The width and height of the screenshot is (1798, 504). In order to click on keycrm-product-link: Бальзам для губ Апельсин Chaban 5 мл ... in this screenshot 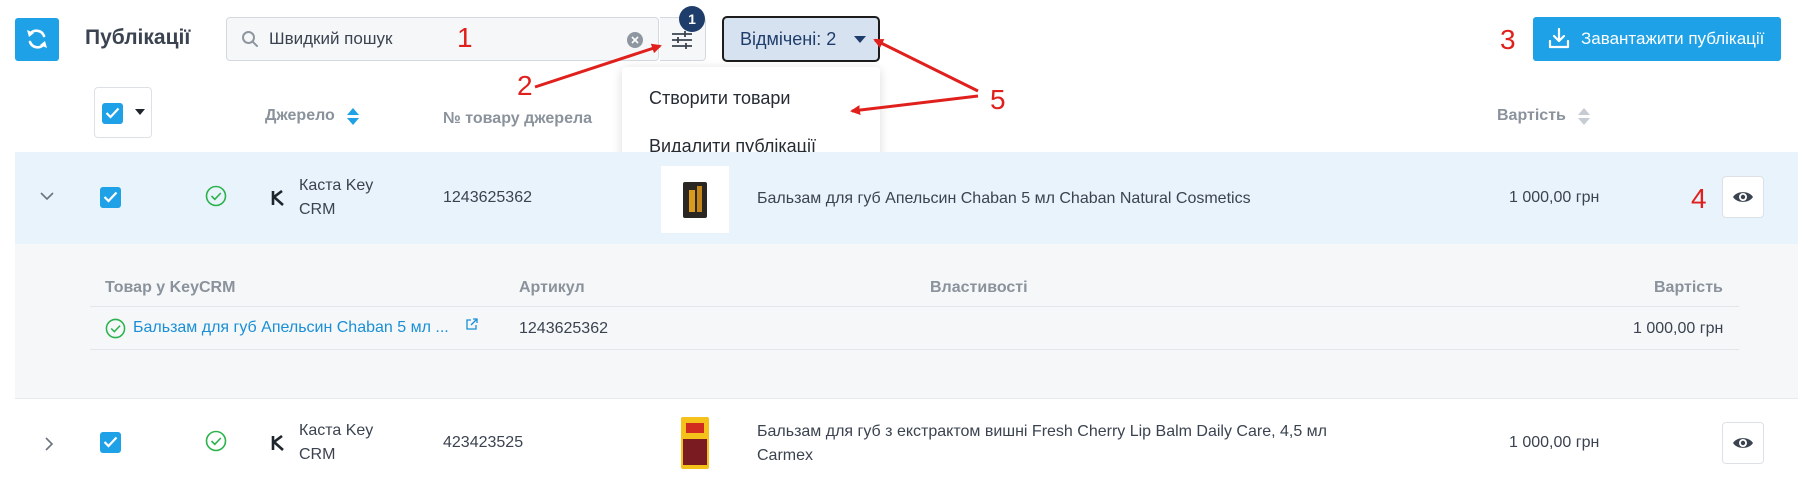, I will do `click(291, 328)`.